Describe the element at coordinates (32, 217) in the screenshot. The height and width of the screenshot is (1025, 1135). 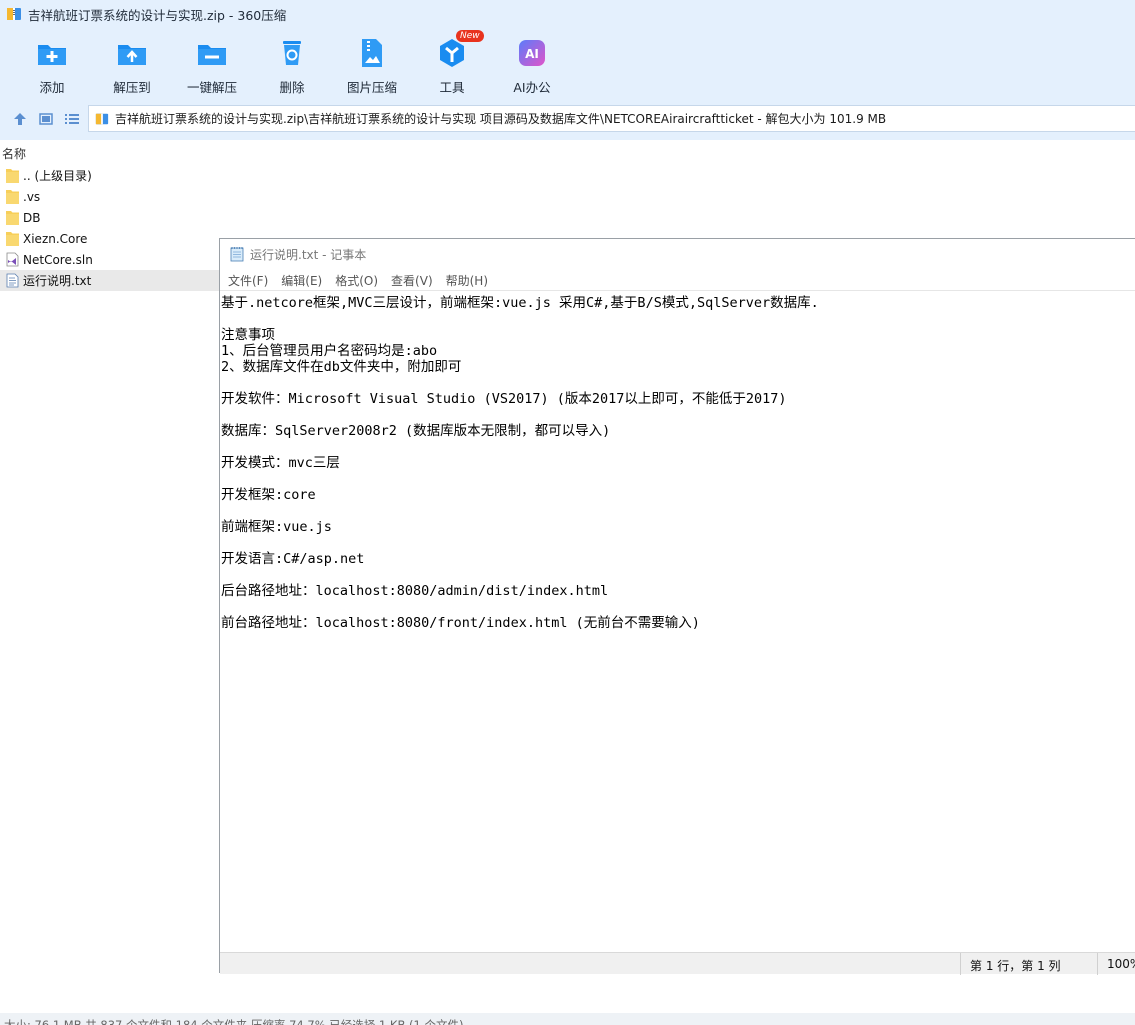
I see `list-item-name: DB` at that location.